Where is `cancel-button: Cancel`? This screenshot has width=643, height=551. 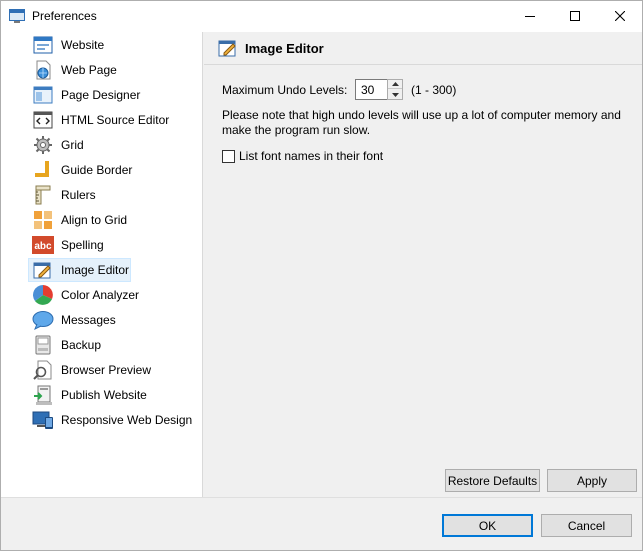
cancel-button: Cancel is located at coordinates (586, 525).